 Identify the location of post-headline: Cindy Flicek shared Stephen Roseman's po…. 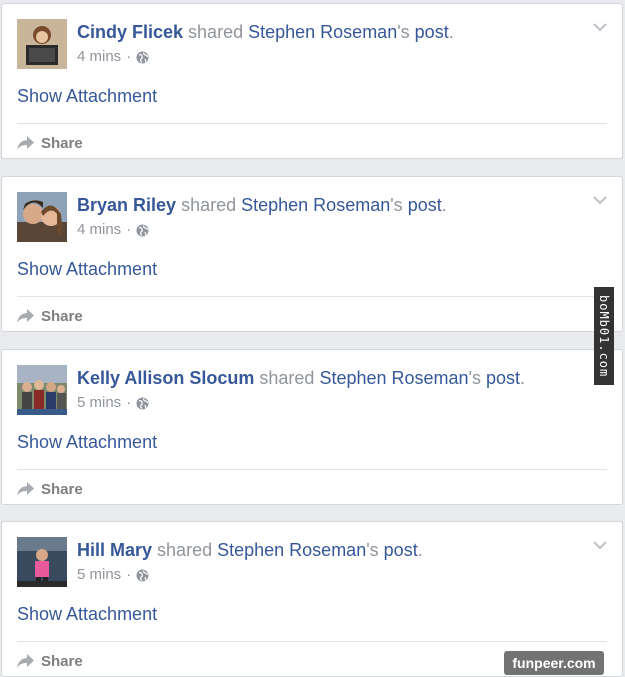
(329, 32).